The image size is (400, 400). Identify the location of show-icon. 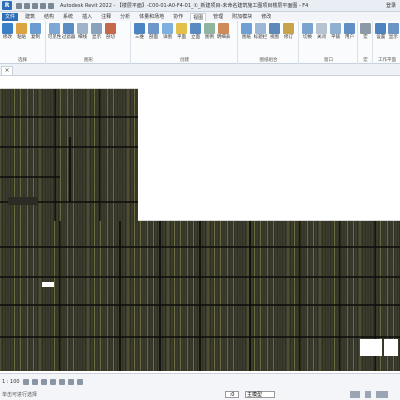
(96, 28).